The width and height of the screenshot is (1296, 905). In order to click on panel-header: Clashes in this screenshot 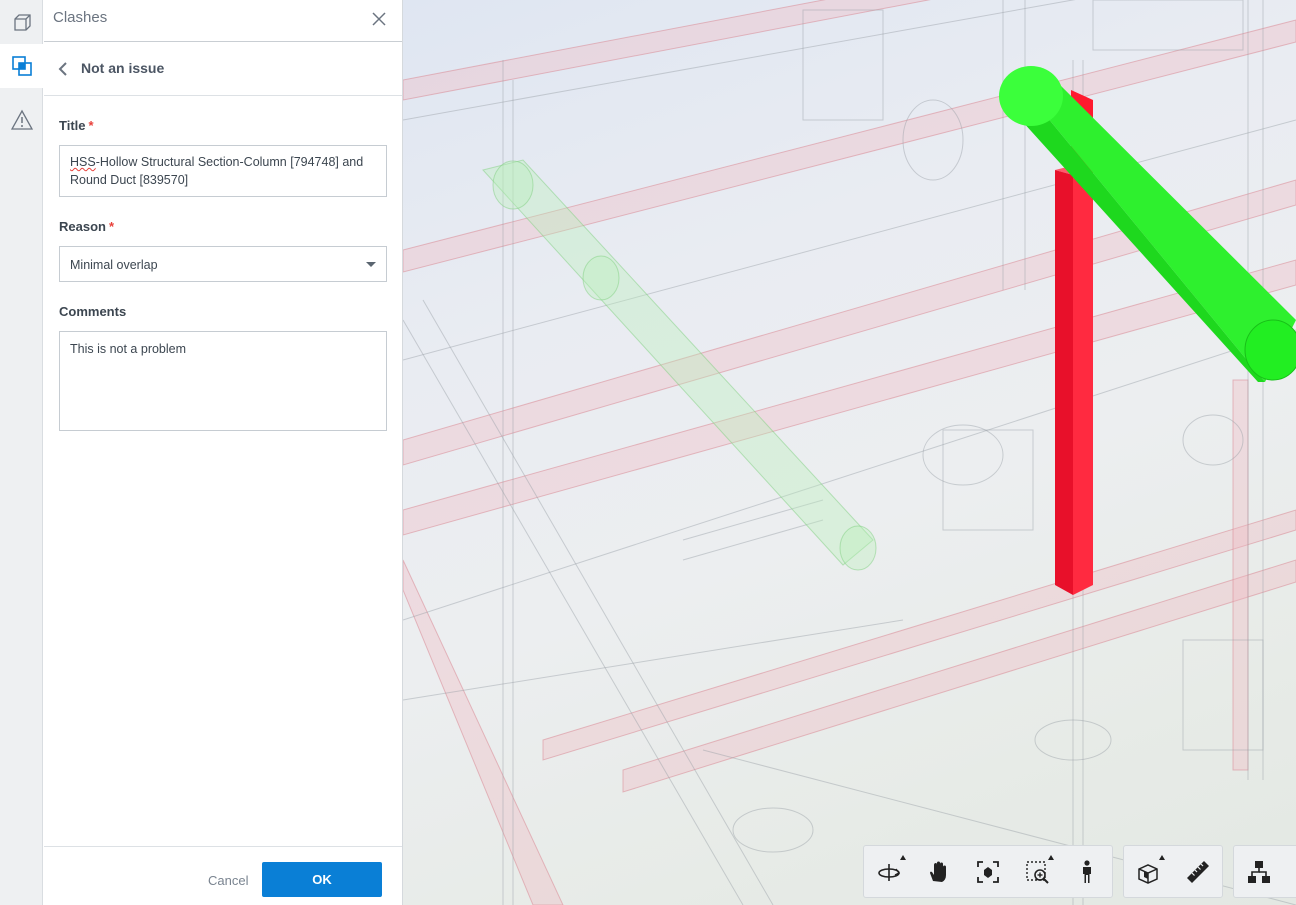, I will do `click(223, 21)`.